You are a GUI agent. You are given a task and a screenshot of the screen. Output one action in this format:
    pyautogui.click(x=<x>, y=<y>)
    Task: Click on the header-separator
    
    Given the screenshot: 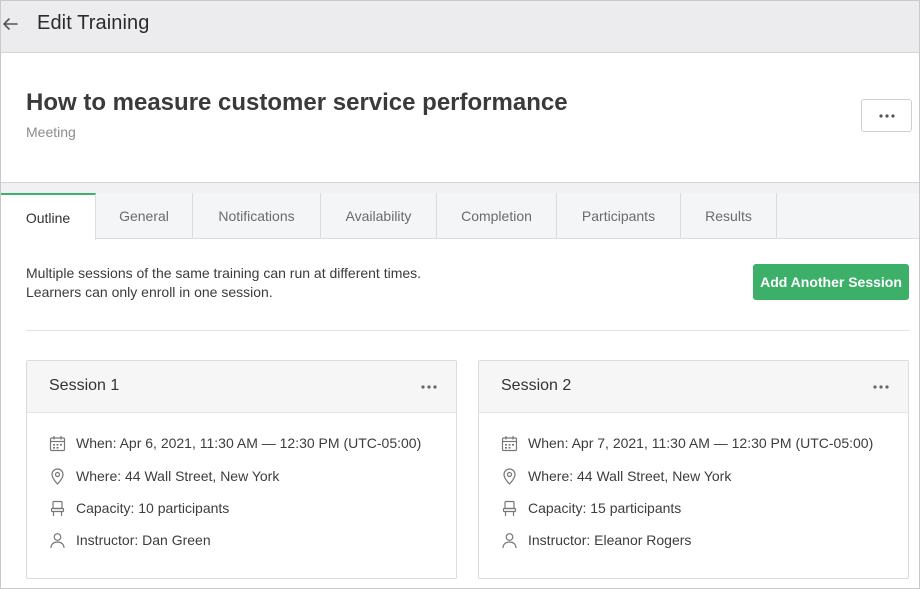 What is the action you would take?
    pyautogui.click(x=460, y=188)
    